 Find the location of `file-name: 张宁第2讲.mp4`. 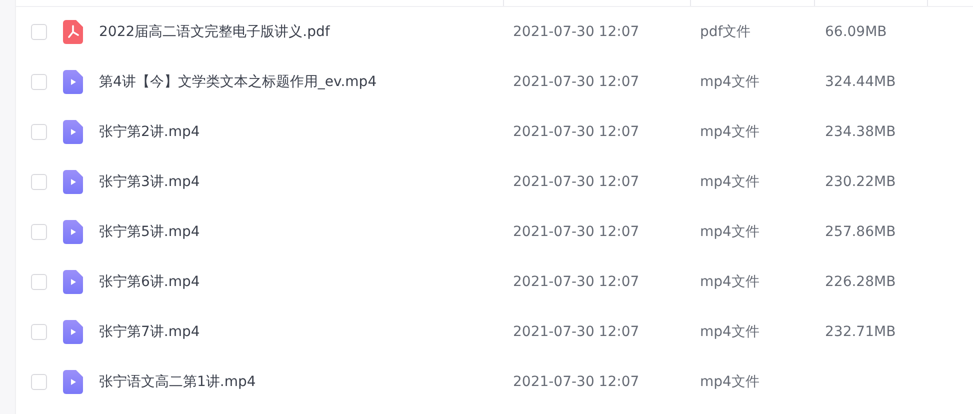

file-name: 张宁第2讲.mp4 is located at coordinates (298, 132).